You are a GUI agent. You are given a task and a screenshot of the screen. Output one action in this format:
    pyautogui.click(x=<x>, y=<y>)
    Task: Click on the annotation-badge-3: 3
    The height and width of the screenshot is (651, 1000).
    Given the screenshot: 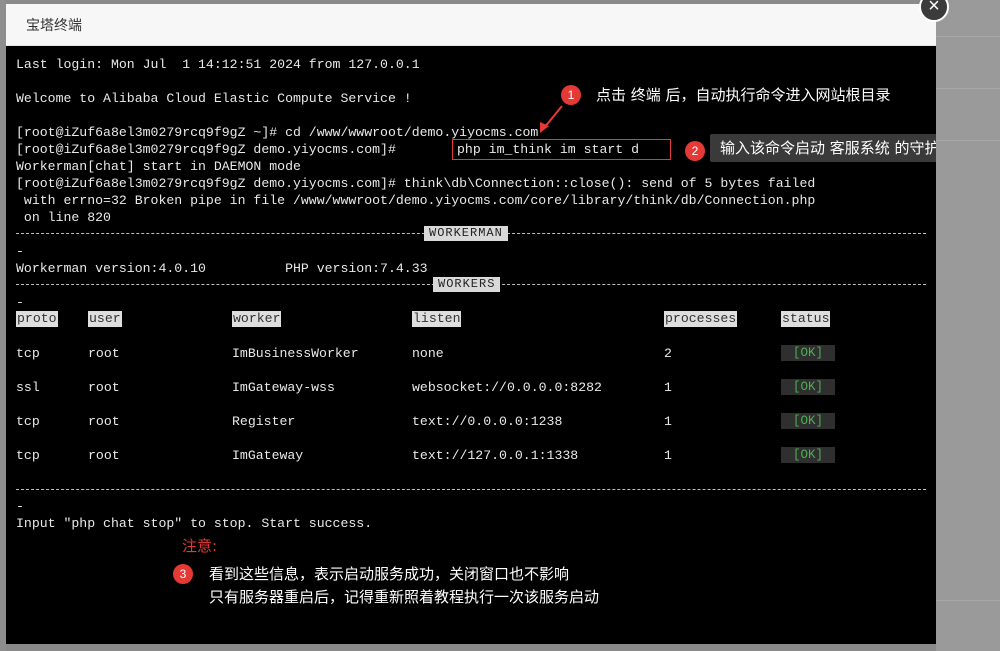 What is the action you would take?
    pyautogui.click(x=183, y=574)
    